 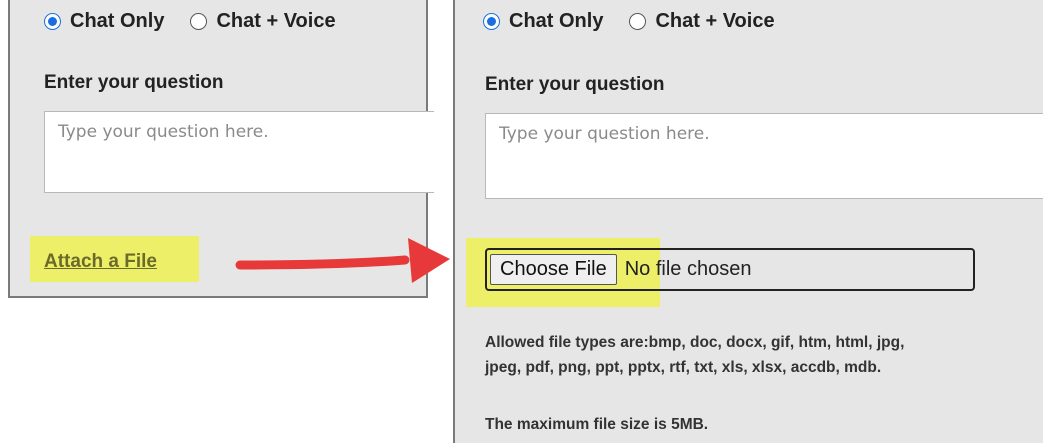 What do you see at coordinates (597, 424) in the screenshot?
I see `max-file-size-note: The maximum file size is 5MB.` at bounding box center [597, 424].